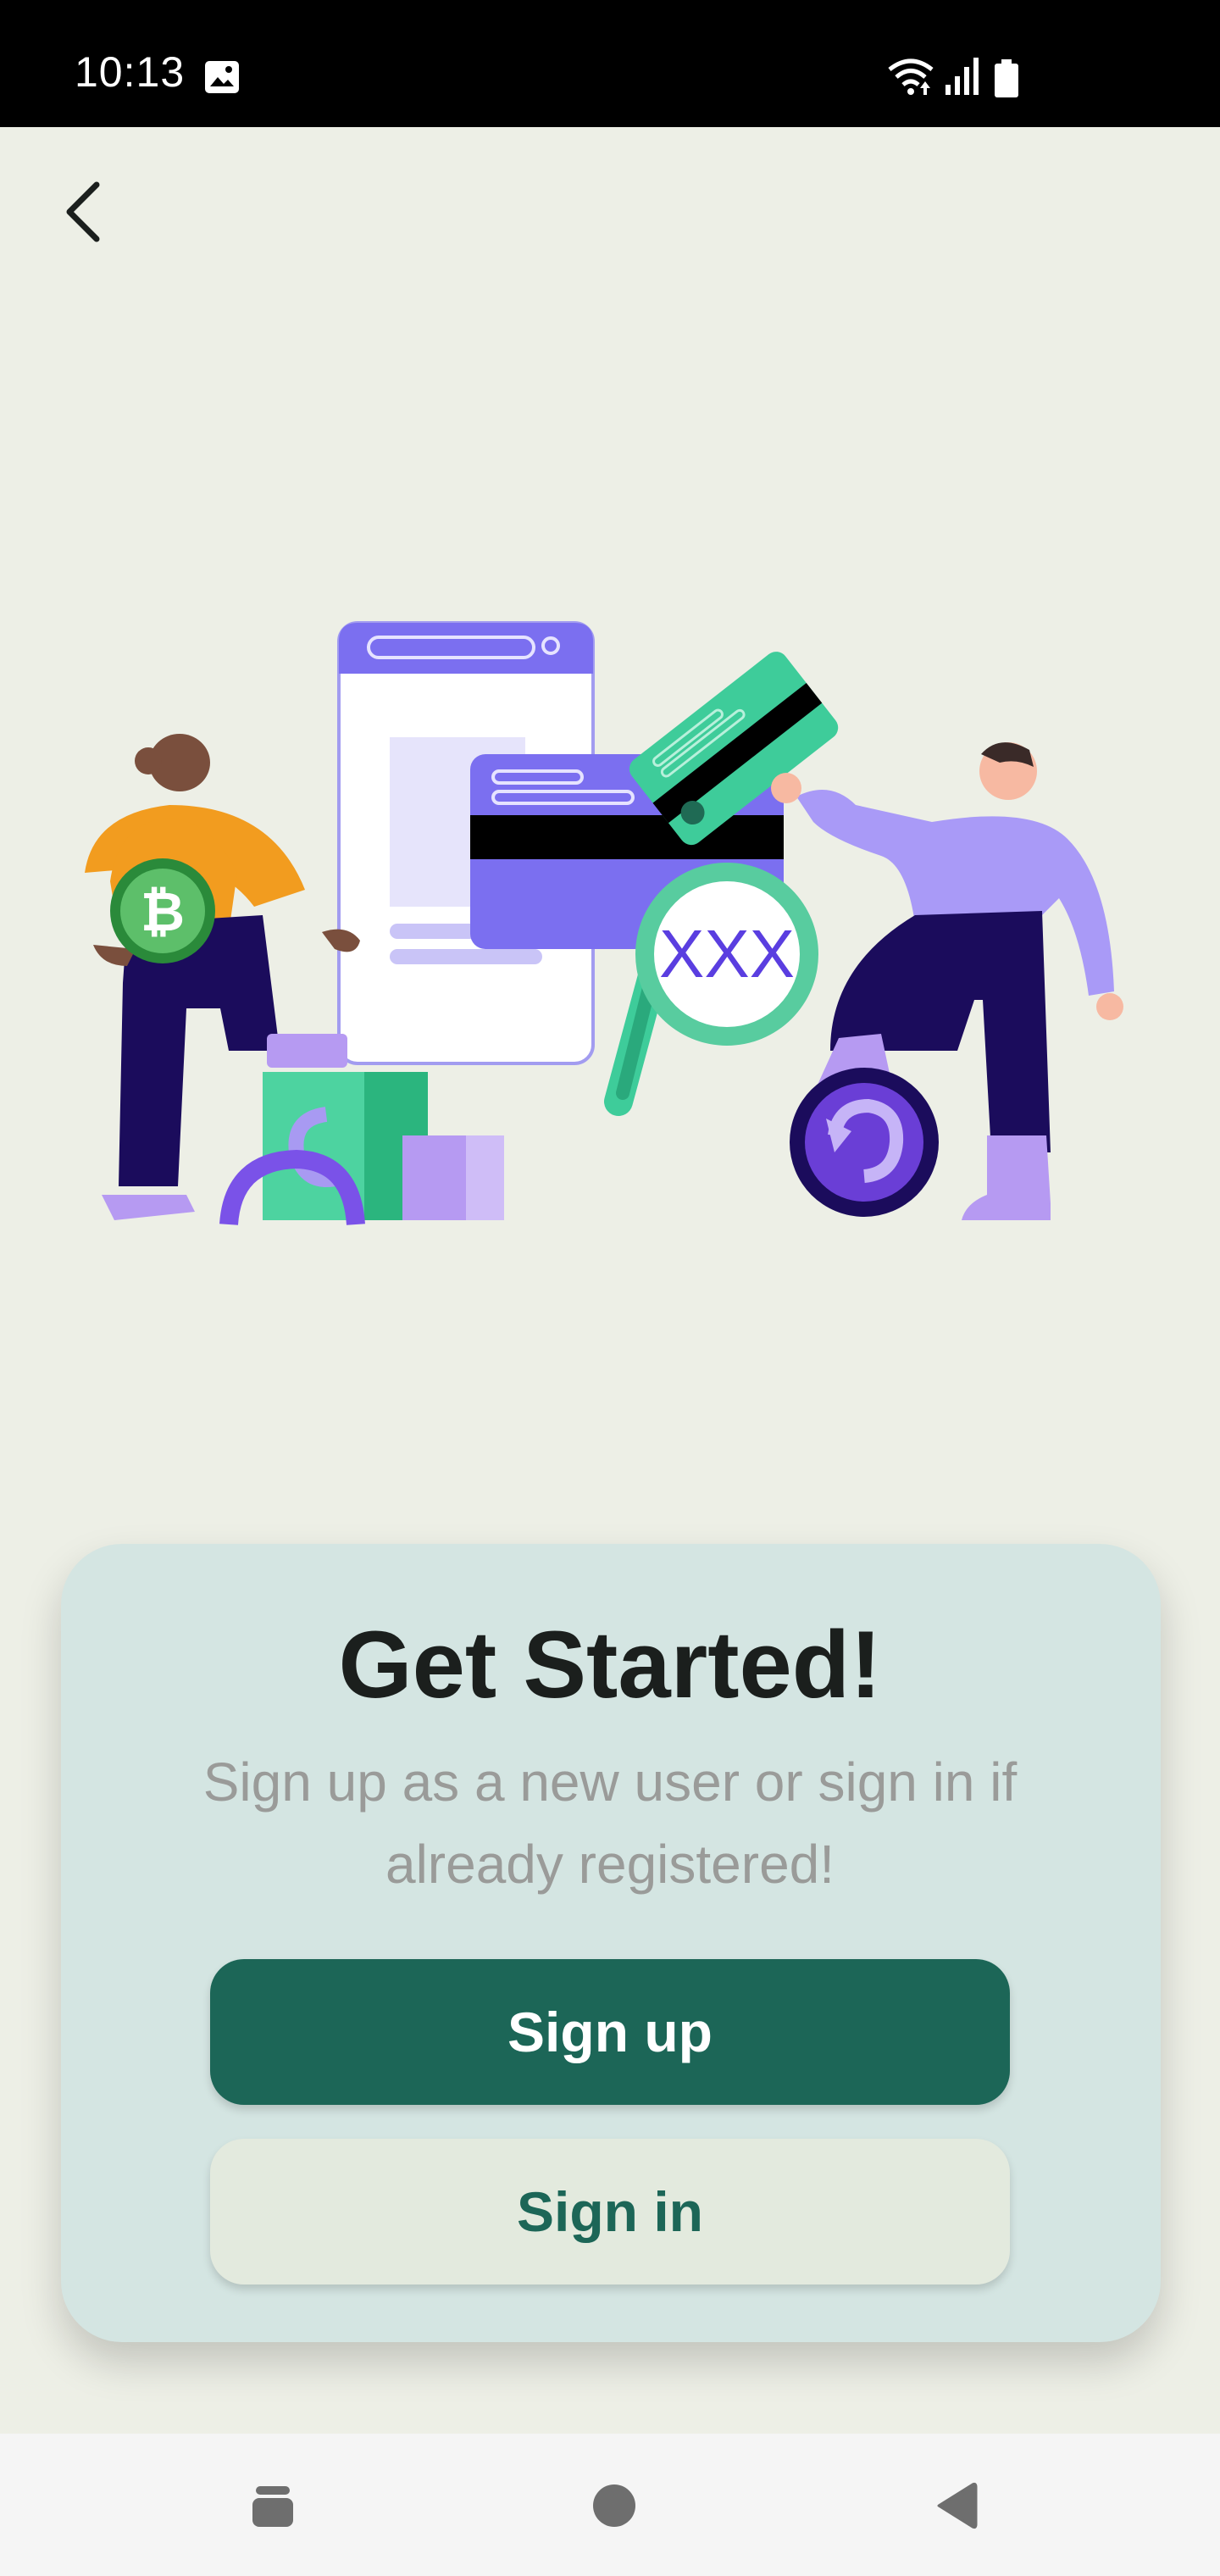 This screenshot has height=2576, width=1220. Describe the element at coordinates (911, 76) in the screenshot. I see `wifi-icon` at that location.